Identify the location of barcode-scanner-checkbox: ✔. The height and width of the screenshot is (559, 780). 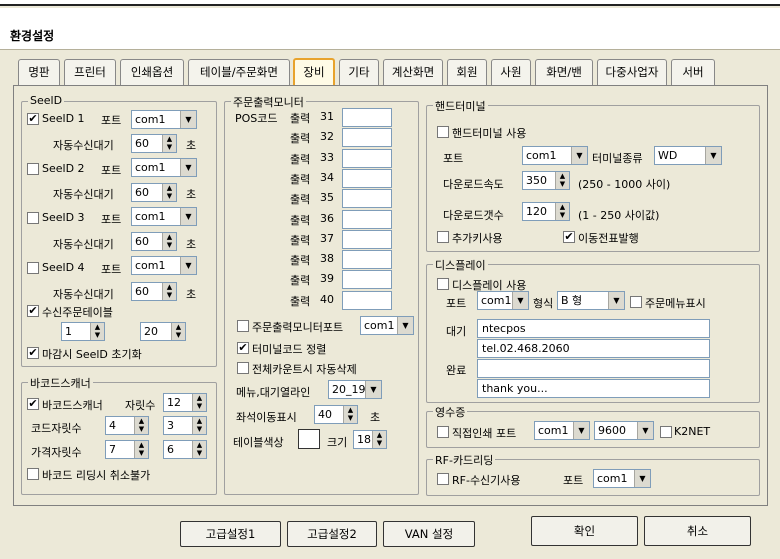
(33, 404).